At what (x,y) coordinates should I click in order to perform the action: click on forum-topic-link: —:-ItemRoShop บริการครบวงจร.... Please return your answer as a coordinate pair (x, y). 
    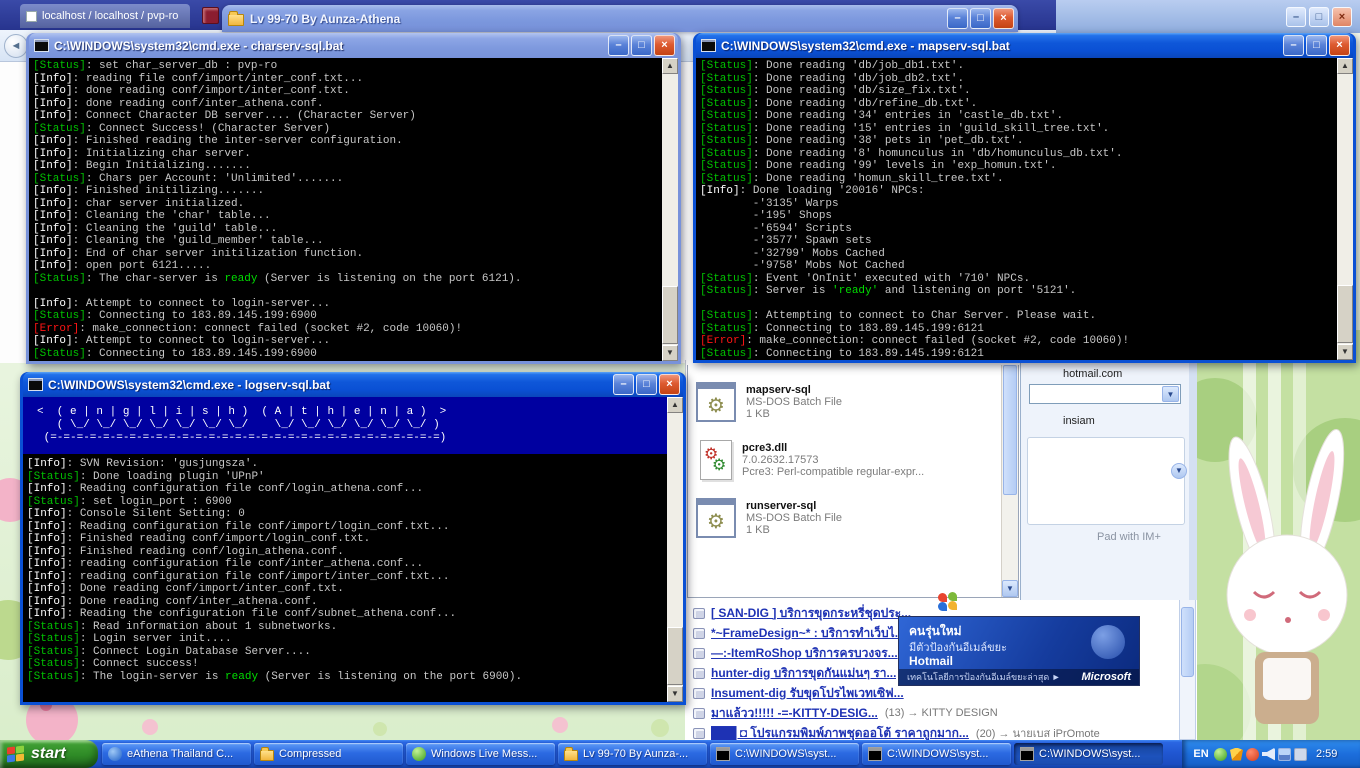
    Looking at the image, I should click on (804, 653).